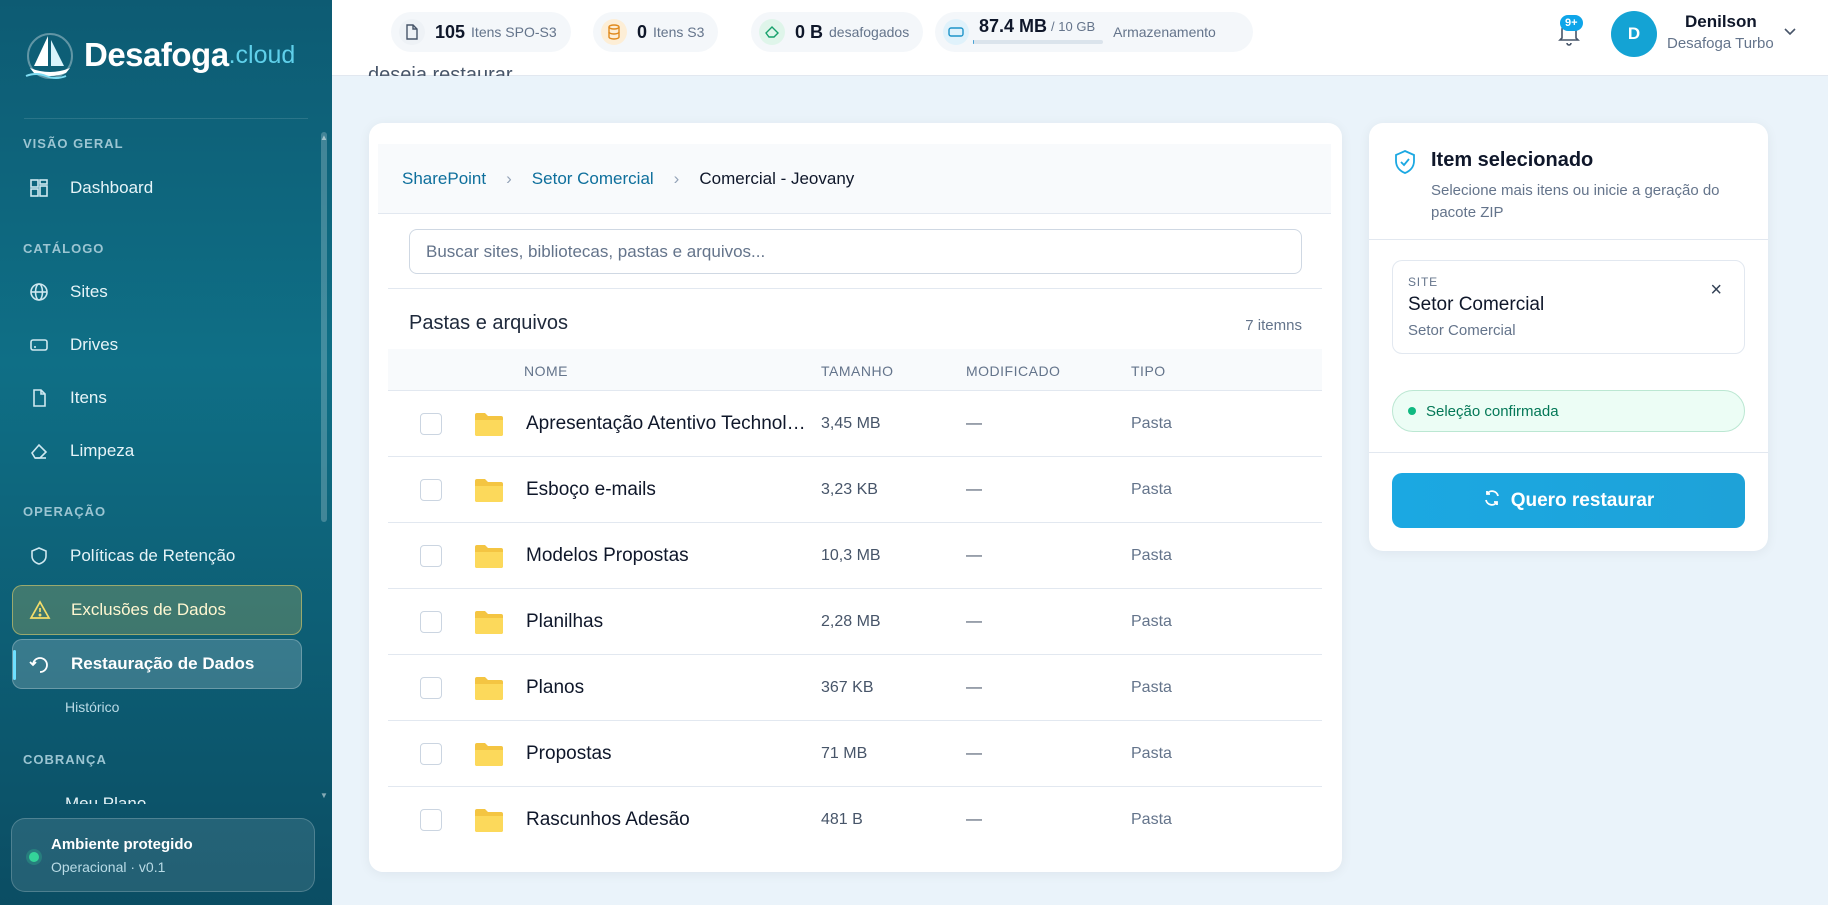 This screenshot has height=905, width=1828. Describe the element at coordinates (412, 32) in the screenshot. I see `file-icon` at that location.